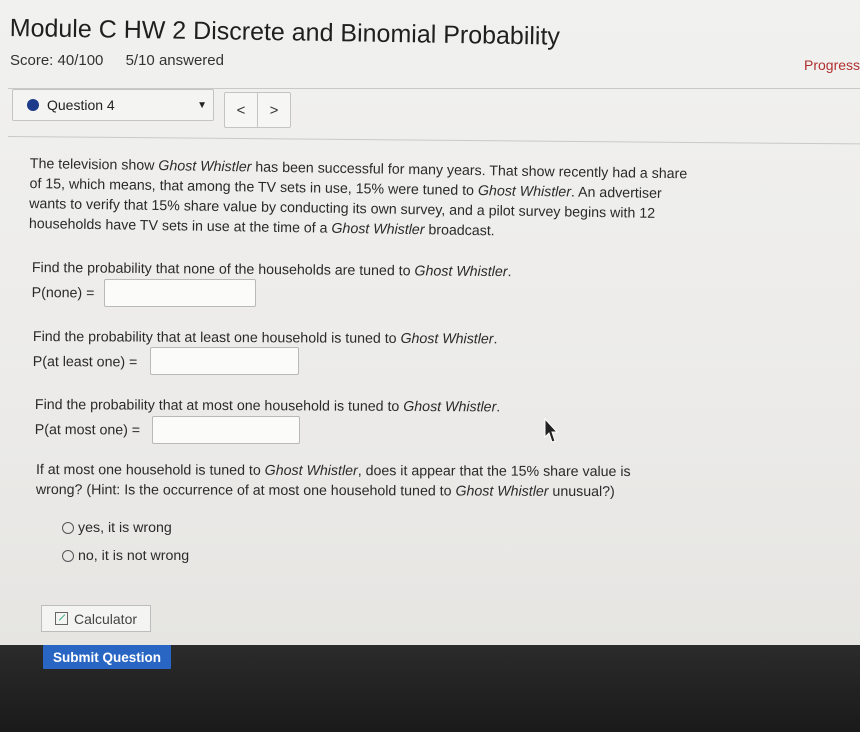 Image resolution: width=860 pixels, height=732 pixels. What do you see at coordinates (125, 556) in the screenshot?
I see `radio-option-no: no, it is not wrong` at bounding box center [125, 556].